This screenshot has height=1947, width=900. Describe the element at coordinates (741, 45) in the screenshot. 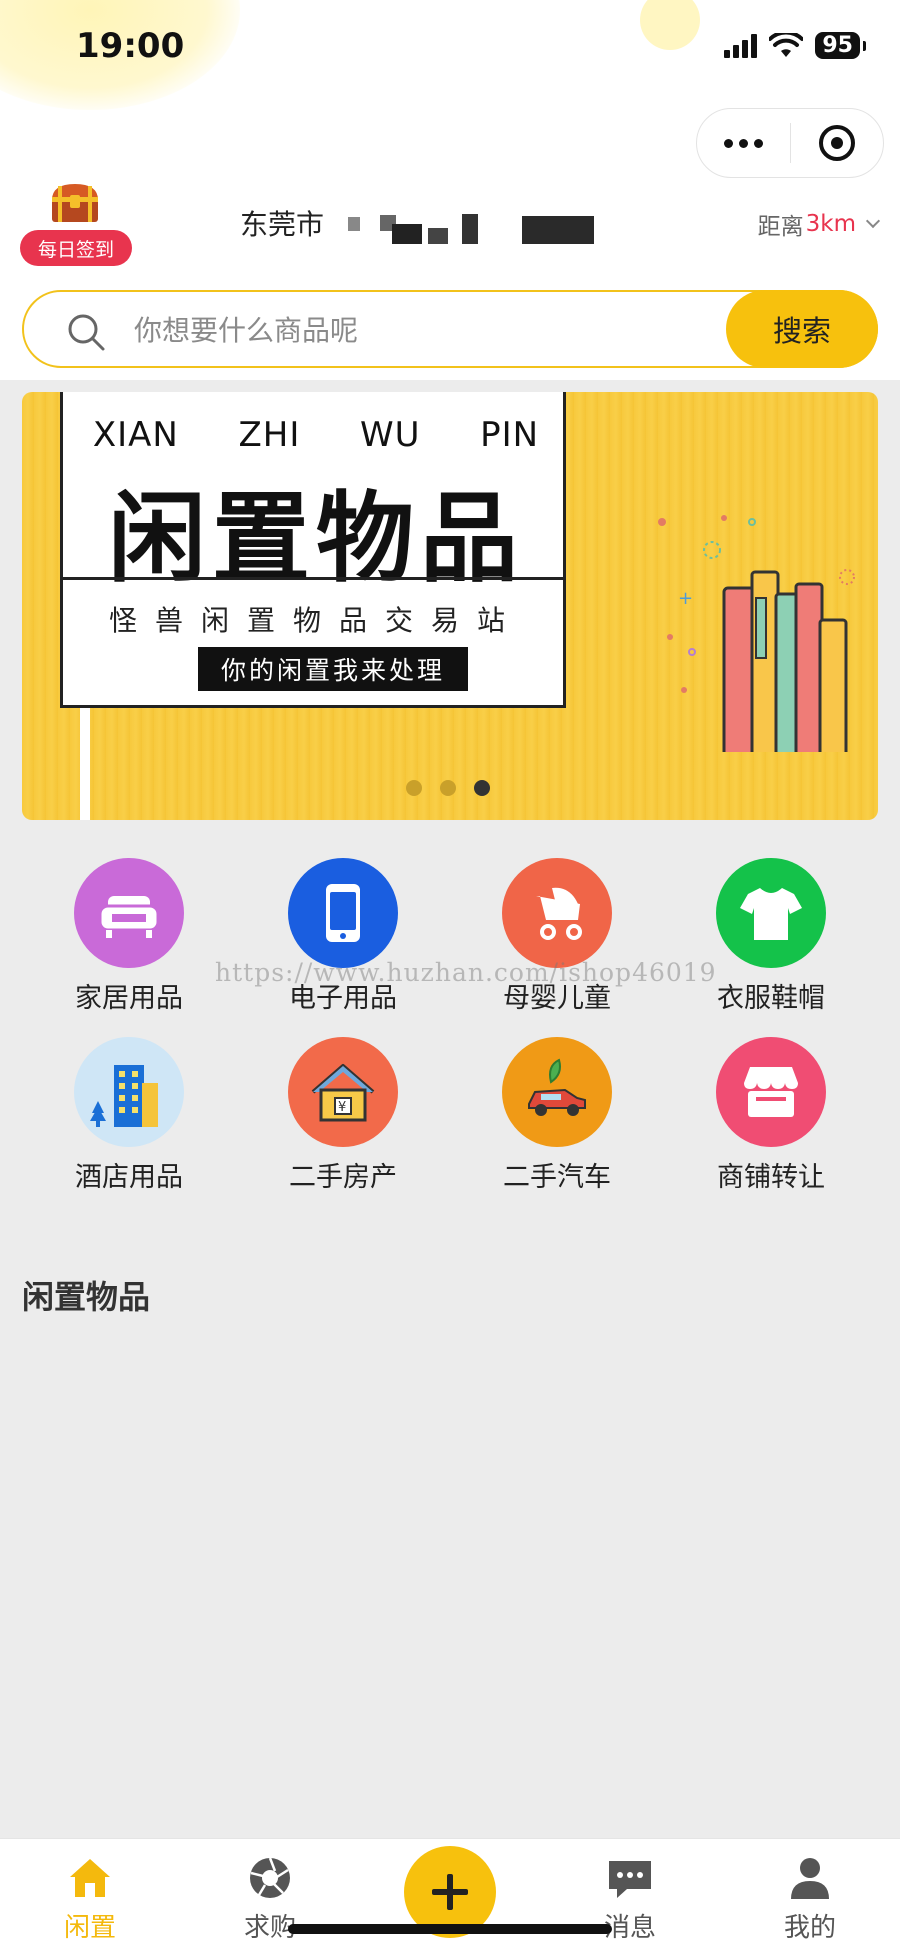

I see `signal-icon` at that location.